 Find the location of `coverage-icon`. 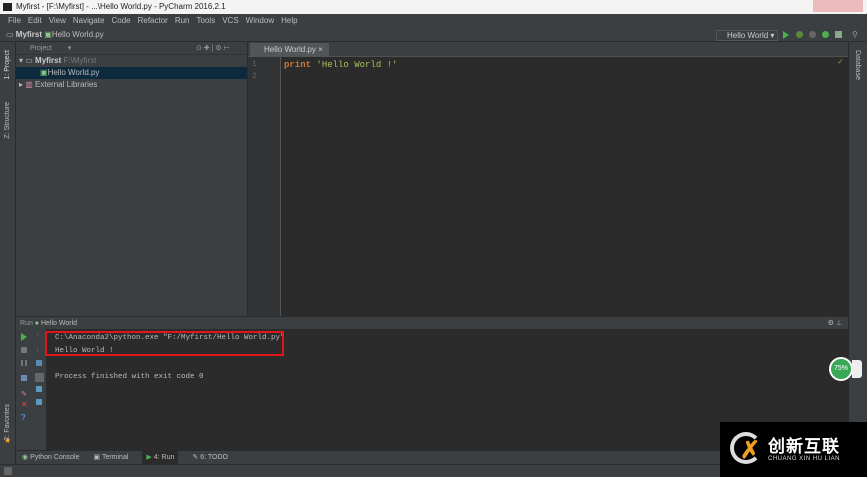

coverage-icon is located at coordinates (812, 34).